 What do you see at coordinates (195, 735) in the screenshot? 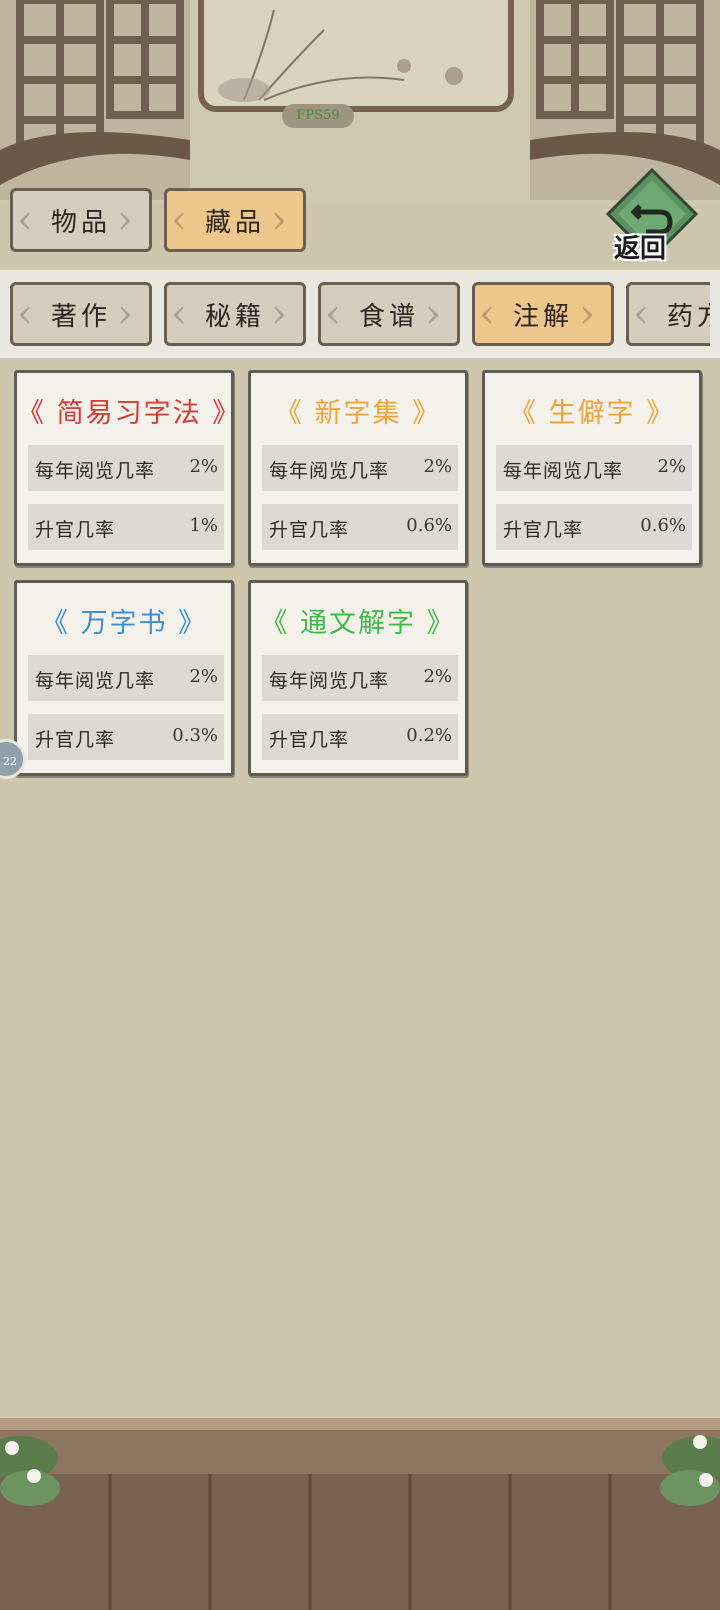
I see `promotion-chance-value: 0.3%` at bounding box center [195, 735].